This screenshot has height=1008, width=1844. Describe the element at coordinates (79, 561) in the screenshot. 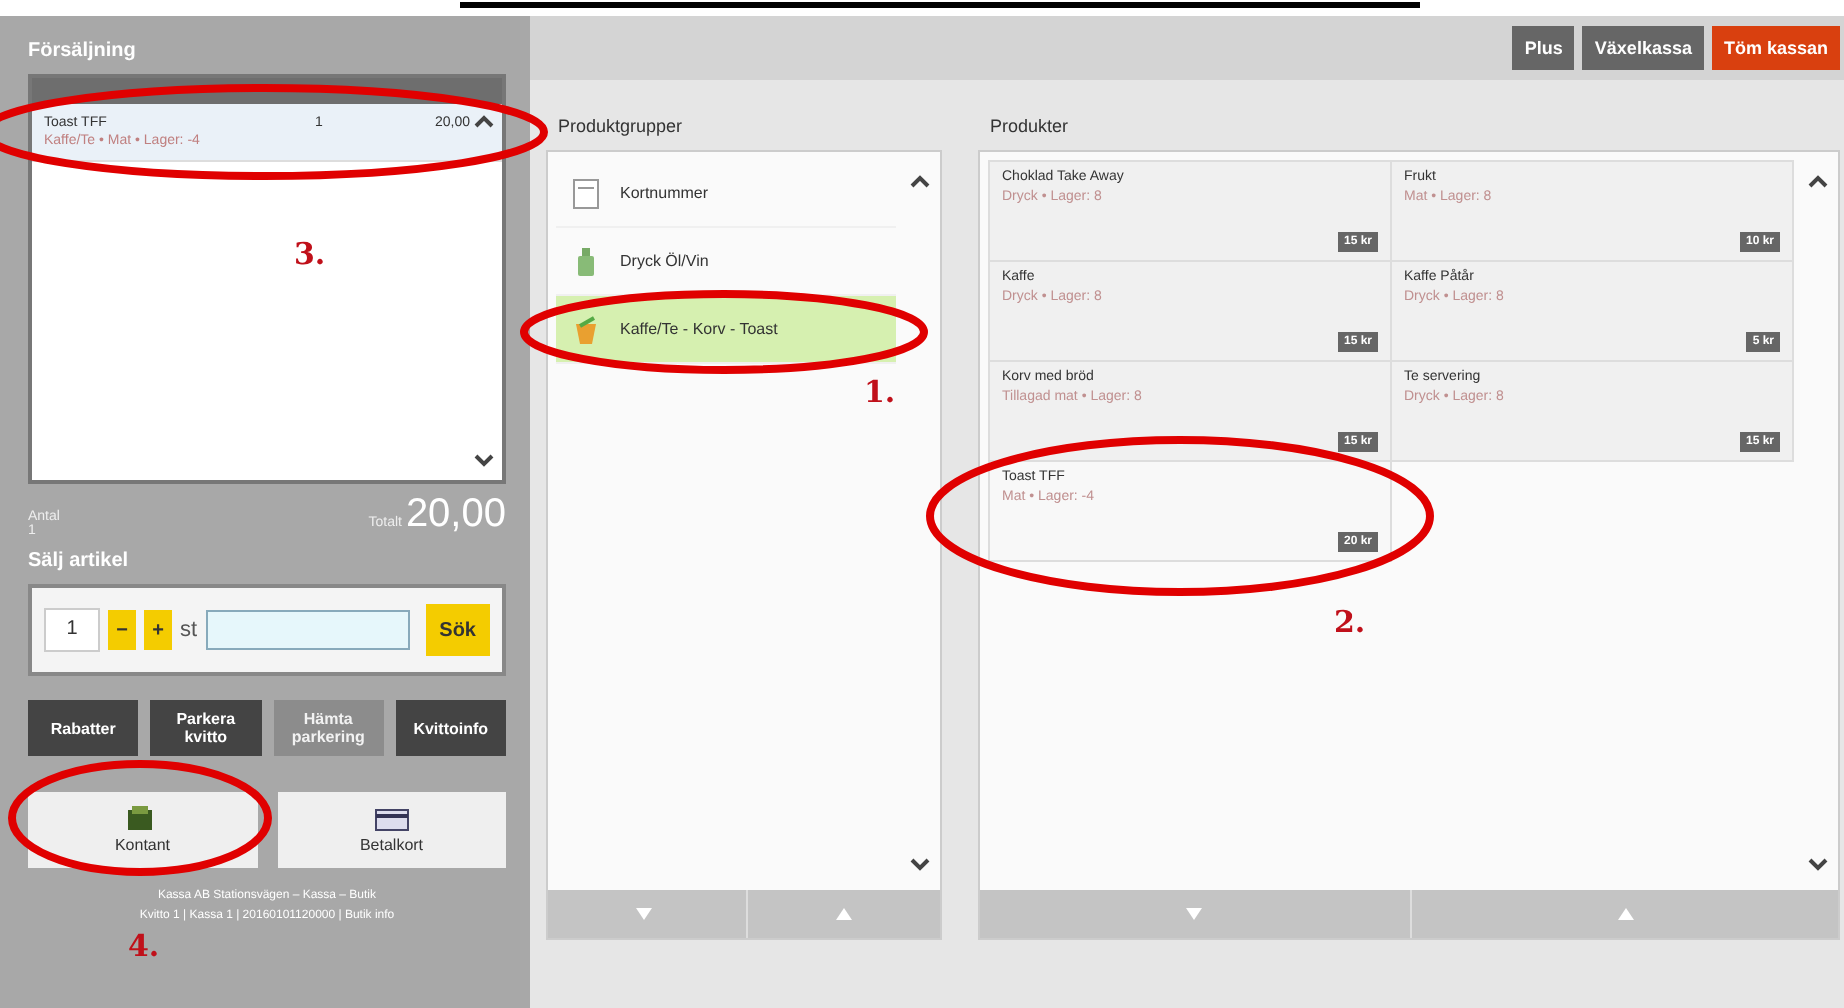

I see `section-title: Sälj artikel` at that location.